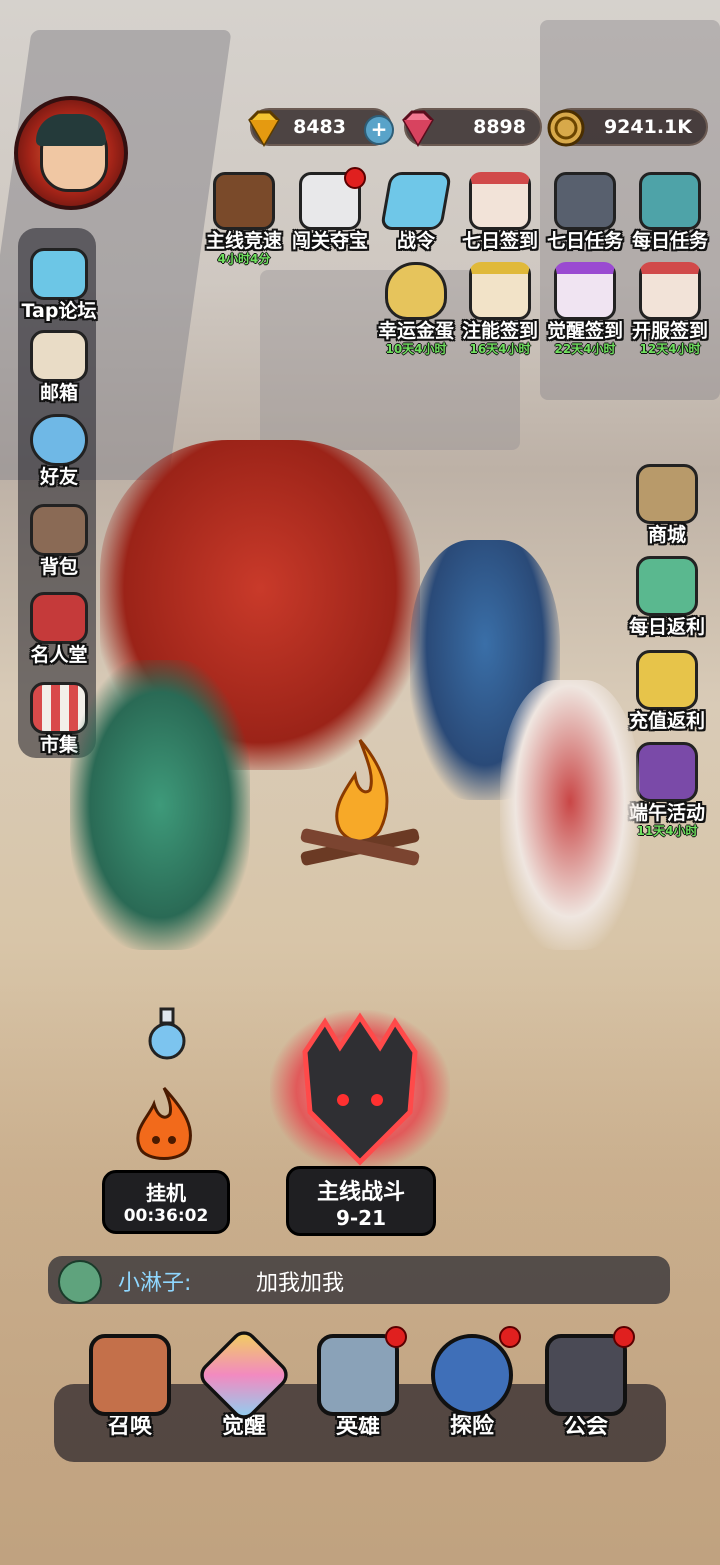  What do you see at coordinates (667, 586) in the screenshot?
I see `gift-box-icon` at bounding box center [667, 586].